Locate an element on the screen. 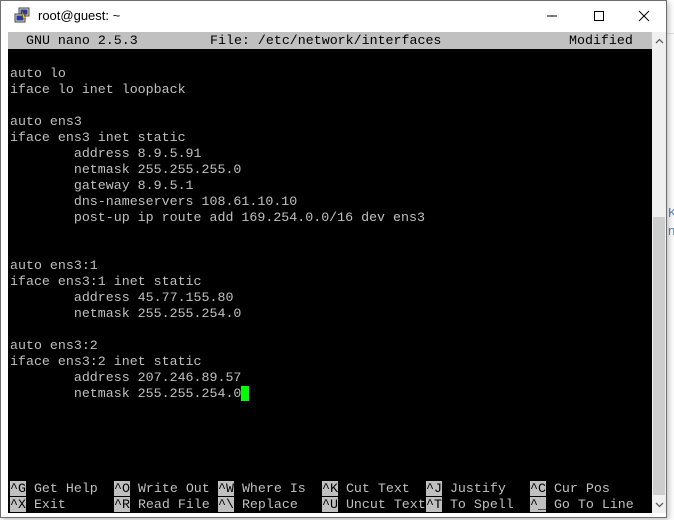 This screenshot has width=674, height=520. shortcut-key: ^U is located at coordinates (330, 504).